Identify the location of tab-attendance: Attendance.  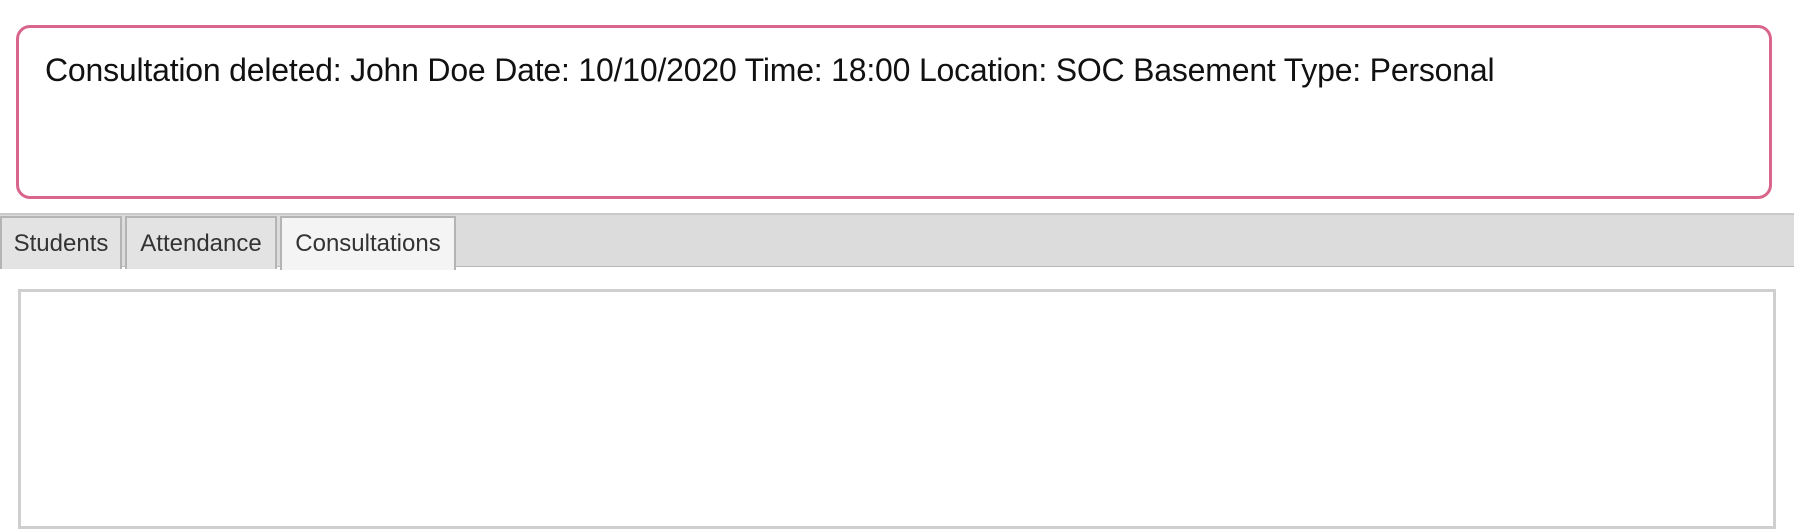
(201, 242).